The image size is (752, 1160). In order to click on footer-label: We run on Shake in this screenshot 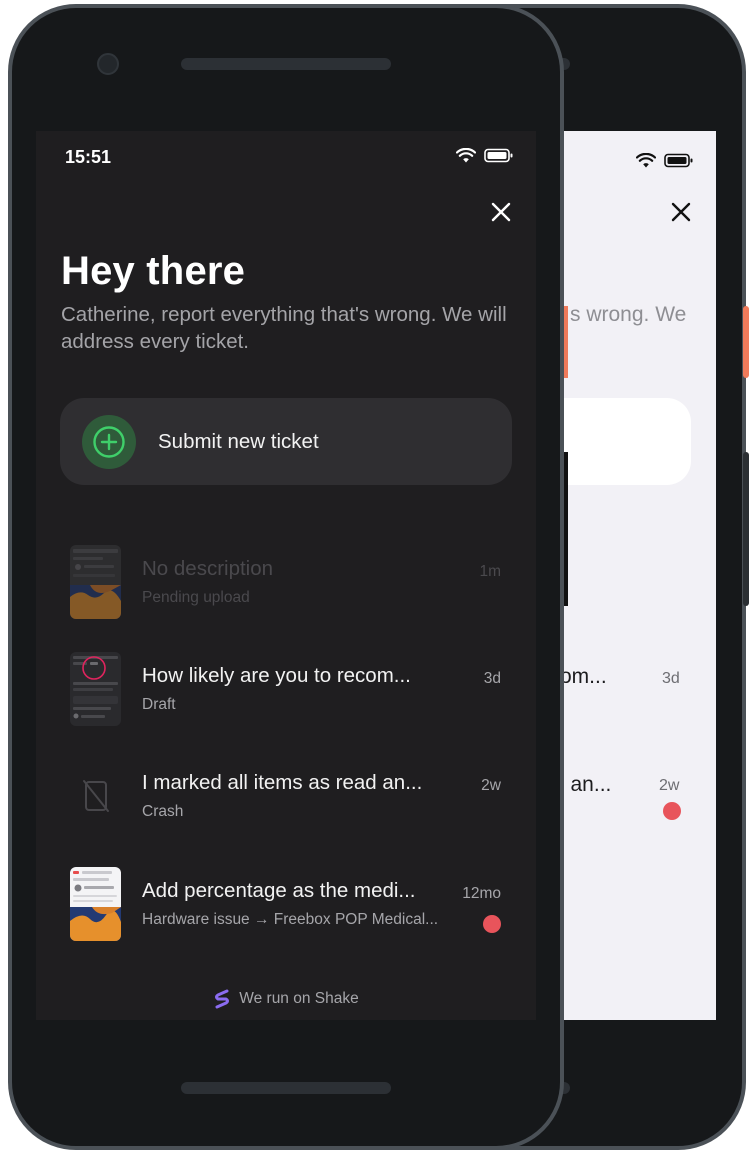, I will do `click(299, 998)`.